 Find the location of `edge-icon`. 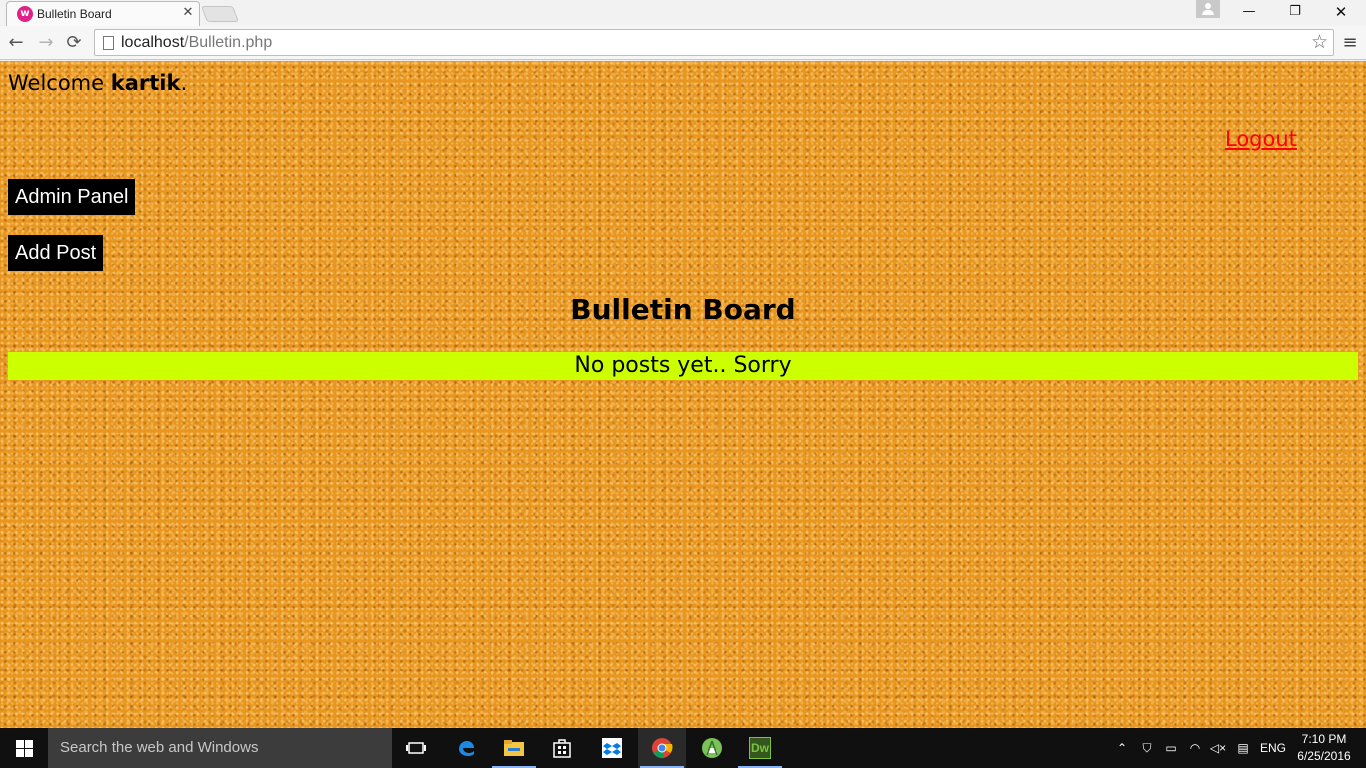

edge-icon is located at coordinates (466, 748).